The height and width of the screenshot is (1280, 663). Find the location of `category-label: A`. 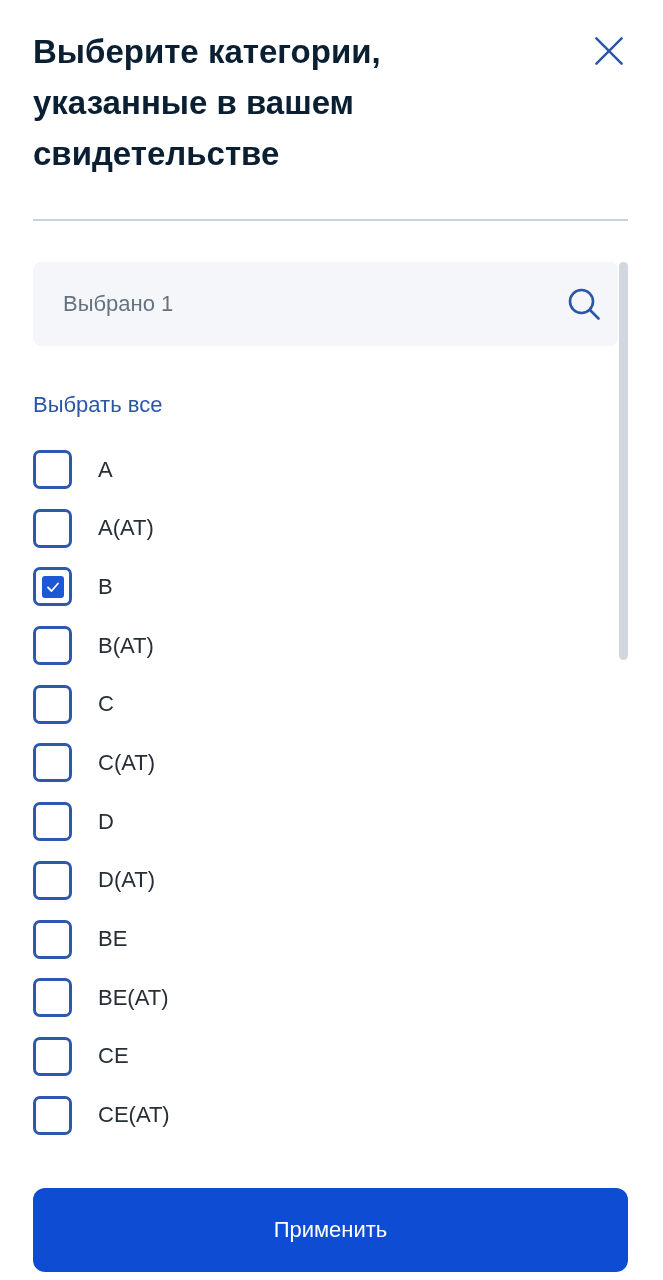

category-label: A is located at coordinates (105, 469).